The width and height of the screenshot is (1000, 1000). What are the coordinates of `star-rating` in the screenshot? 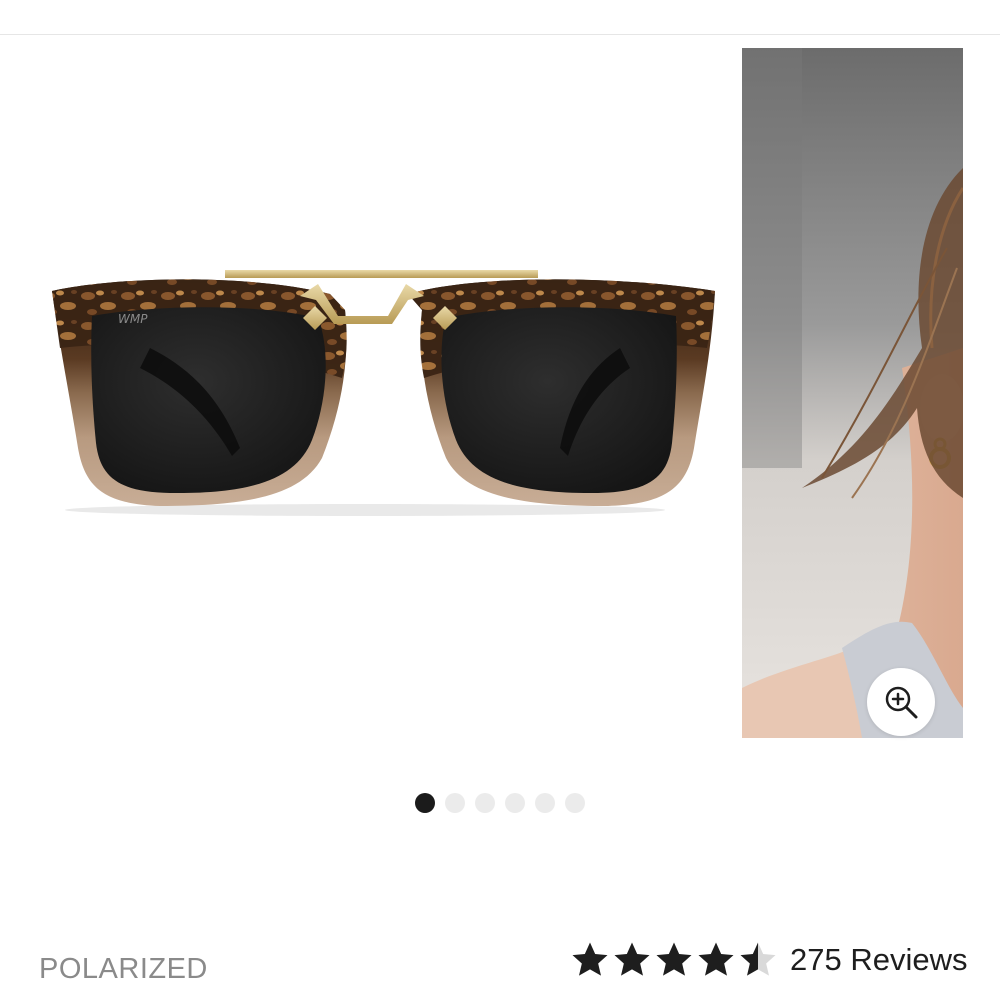 It's located at (674, 960).